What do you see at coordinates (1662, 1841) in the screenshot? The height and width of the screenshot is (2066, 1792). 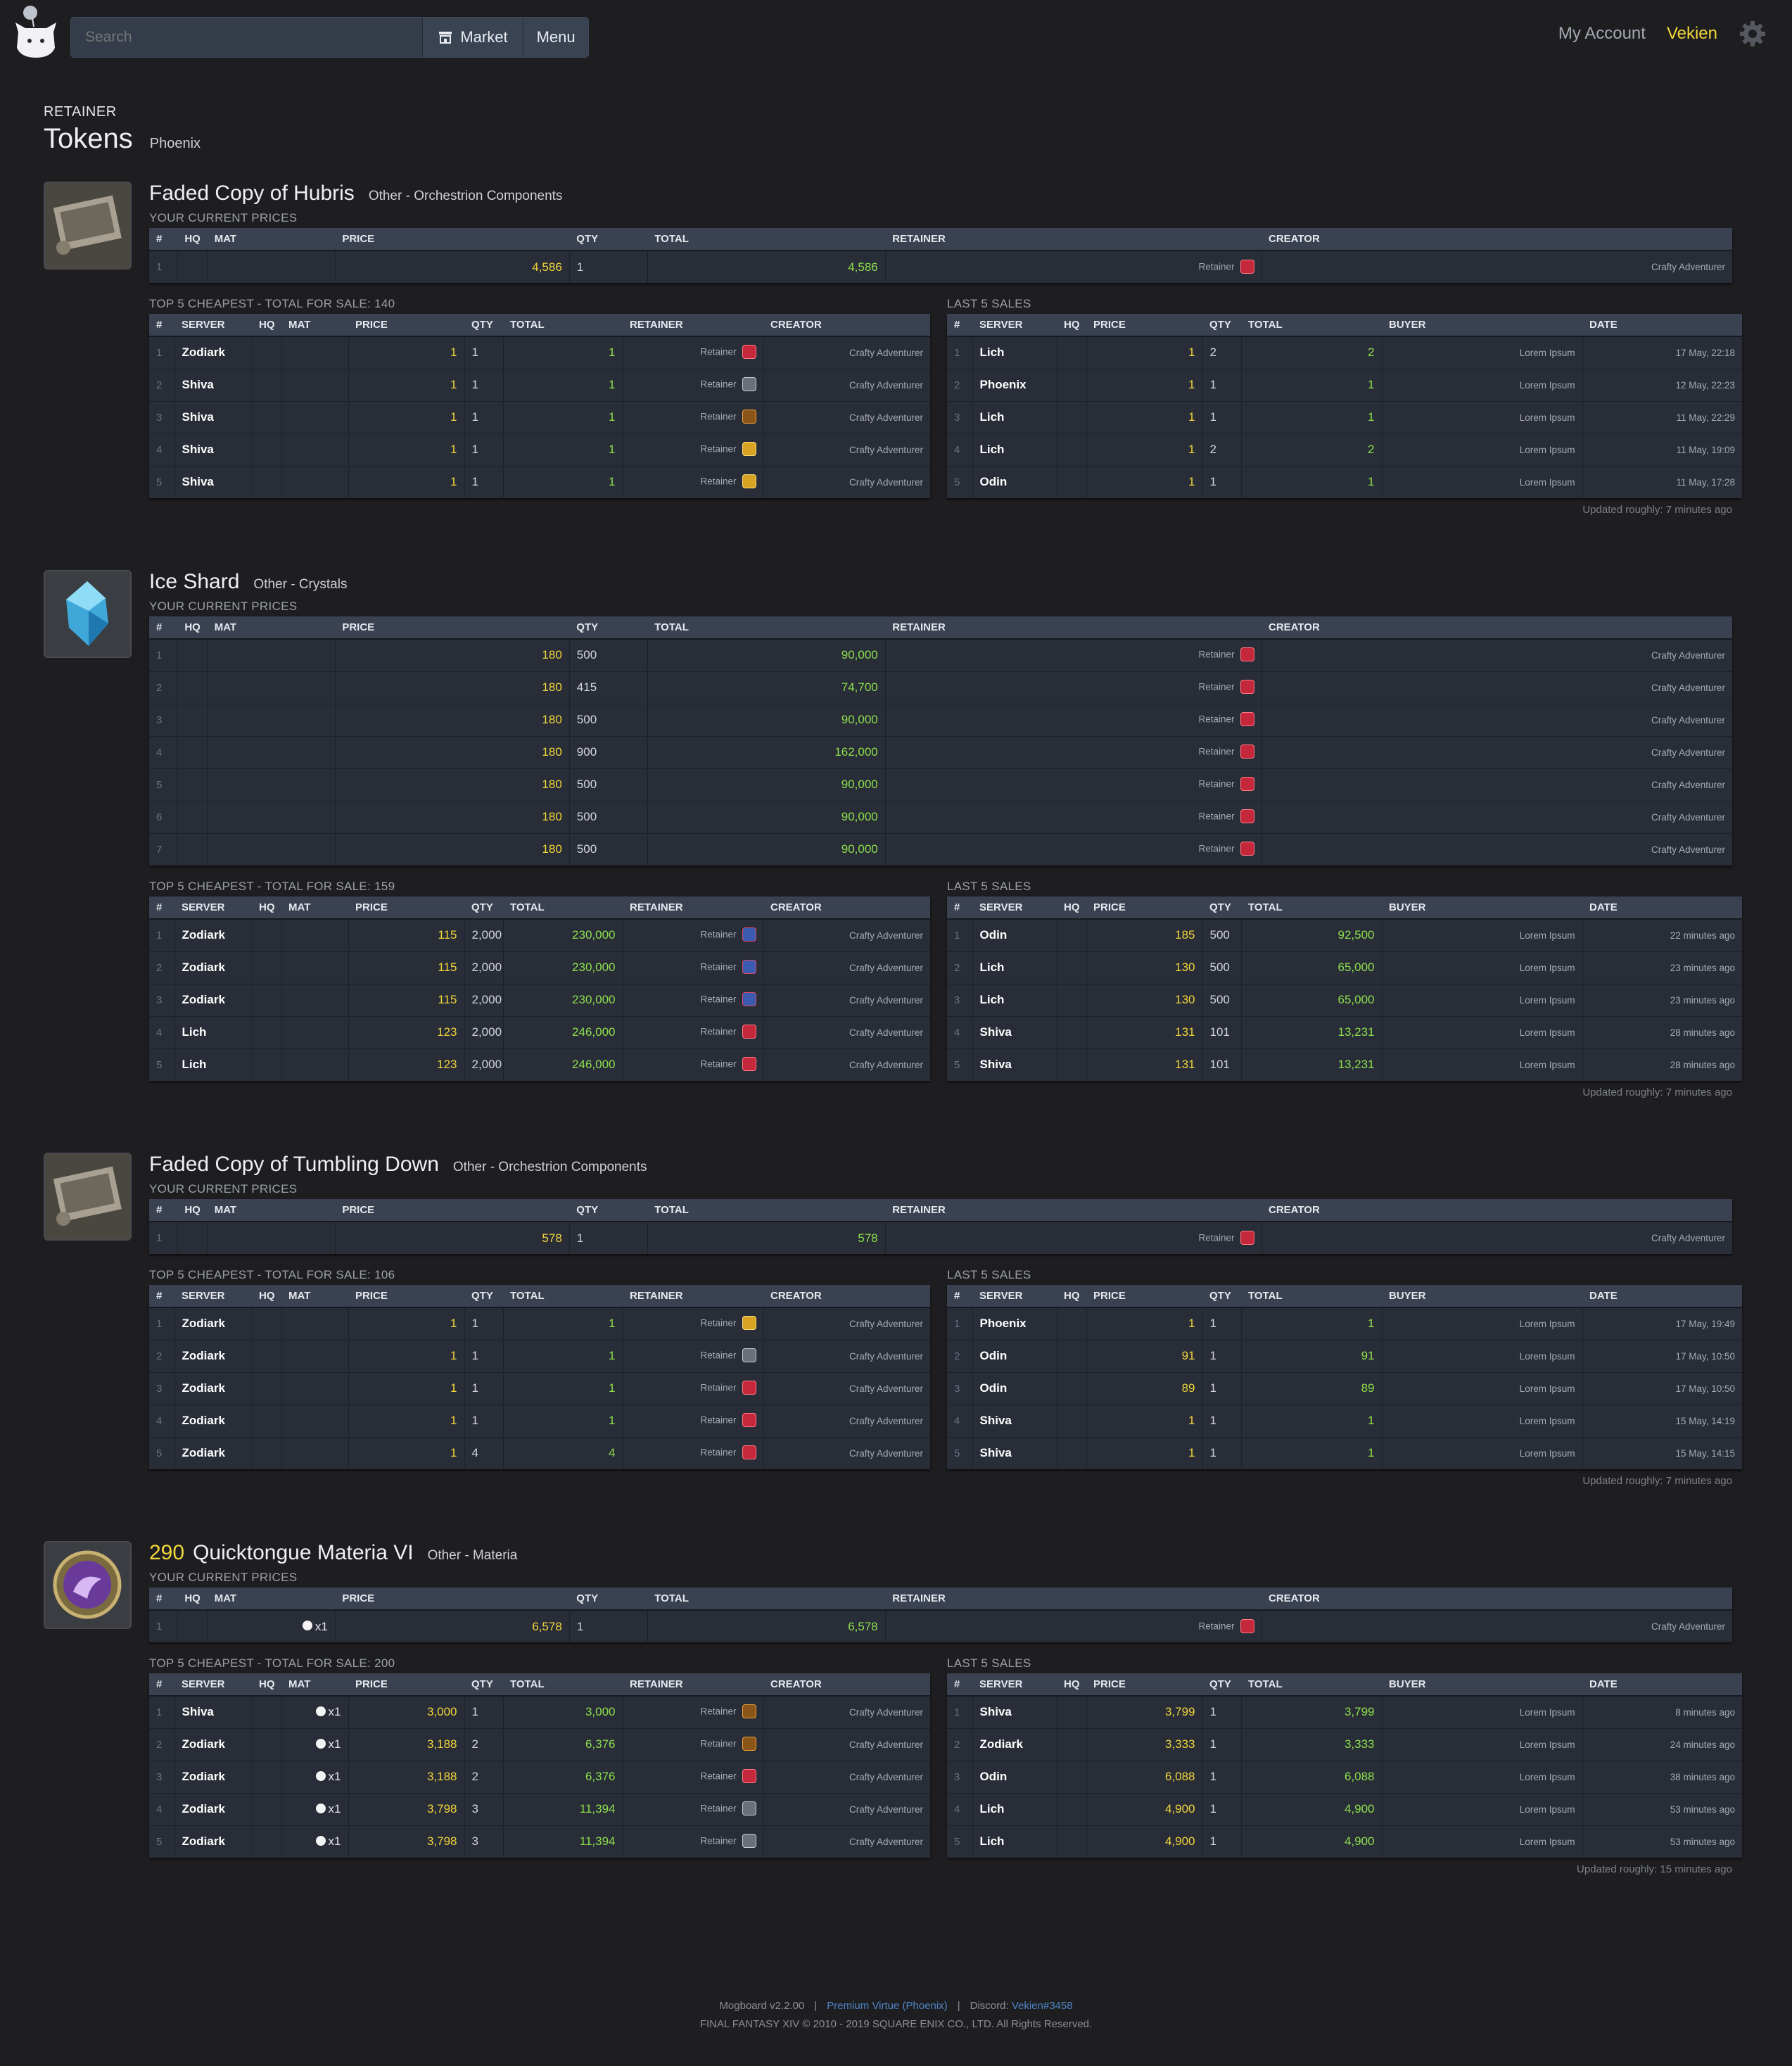 I see `date-cell: 53 minutes ago` at bounding box center [1662, 1841].